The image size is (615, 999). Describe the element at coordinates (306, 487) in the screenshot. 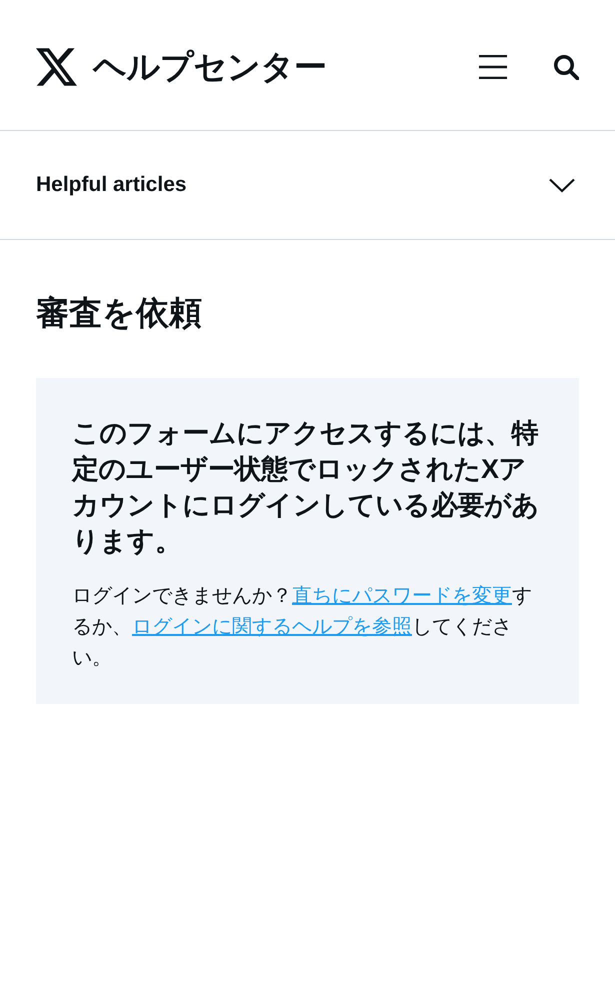

I see `notice-heading: このフォームにアクセスするには、特定のユーザー状態でロックされたXアカウントにログインしている必要があります。` at that location.